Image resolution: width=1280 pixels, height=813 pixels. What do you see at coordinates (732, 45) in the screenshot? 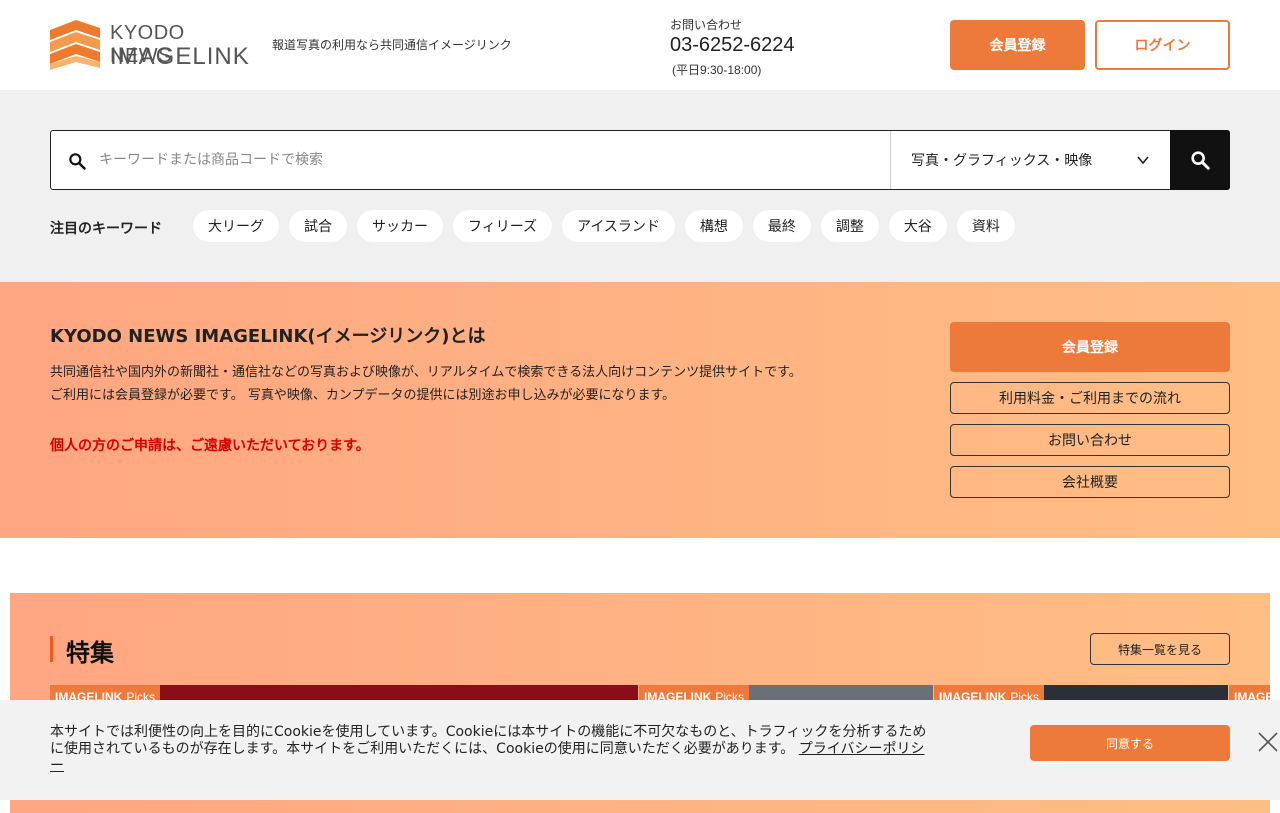
I see `contact-phone: 03-6252-6224` at bounding box center [732, 45].